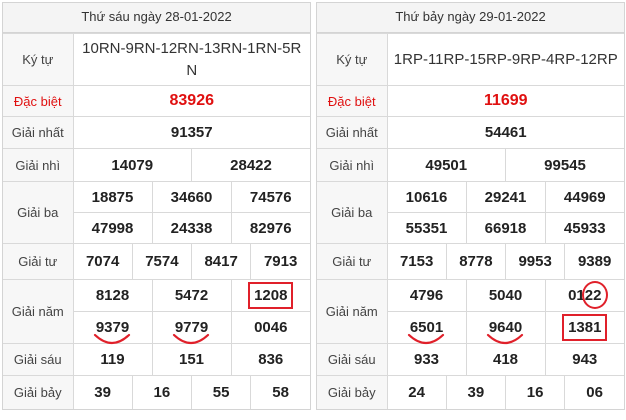 This screenshot has height=420, width=626. Describe the element at coordinates (470, 311) in the screenshot. I see `row-giai-nam-1: Giải năm 4796 5040 0122` at that location.